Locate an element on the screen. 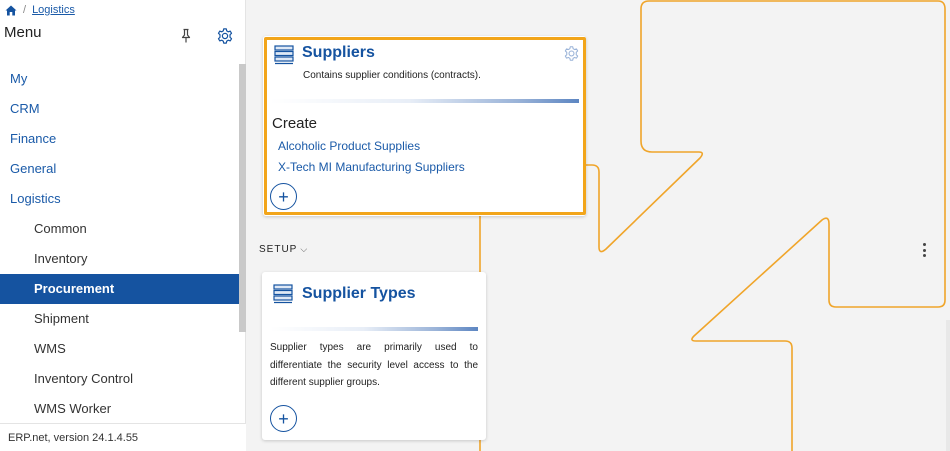  menu-item-procurement: Procurement is located at coordinates (119, 289).